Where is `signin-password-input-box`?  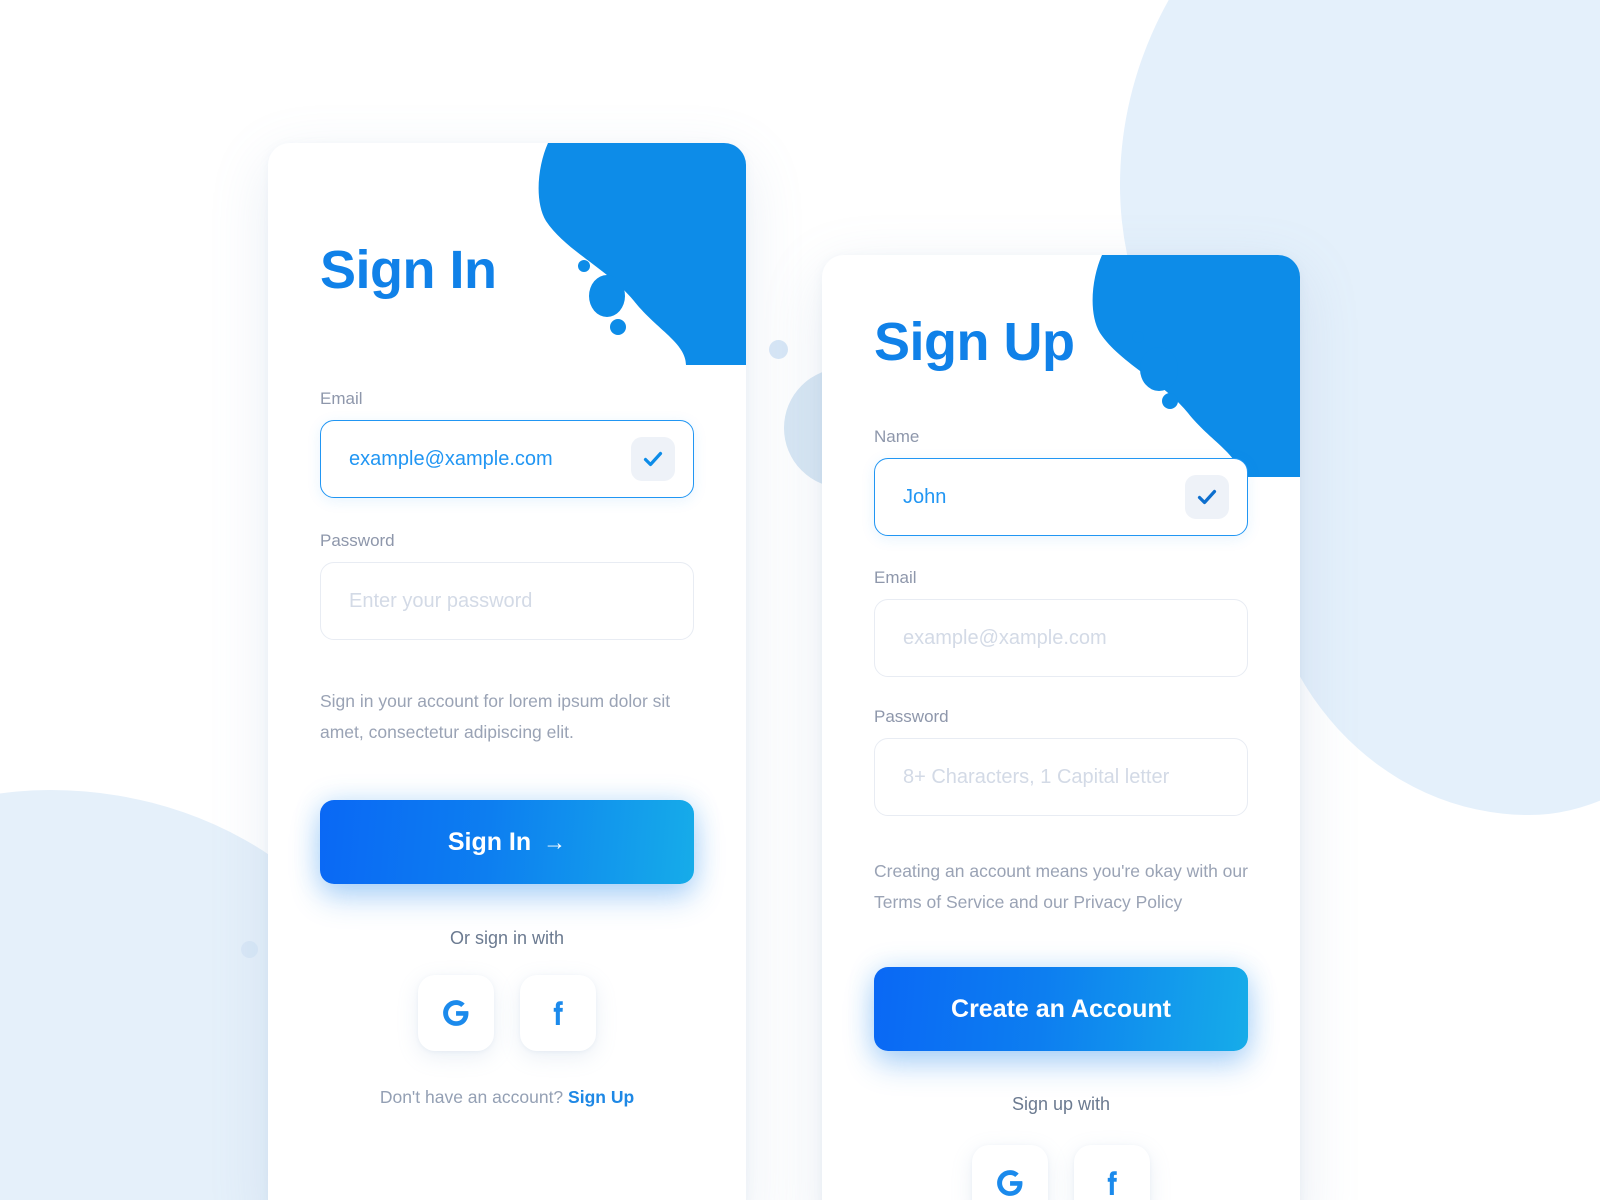
signin-password-input-box is located at coordinates (507, 601).